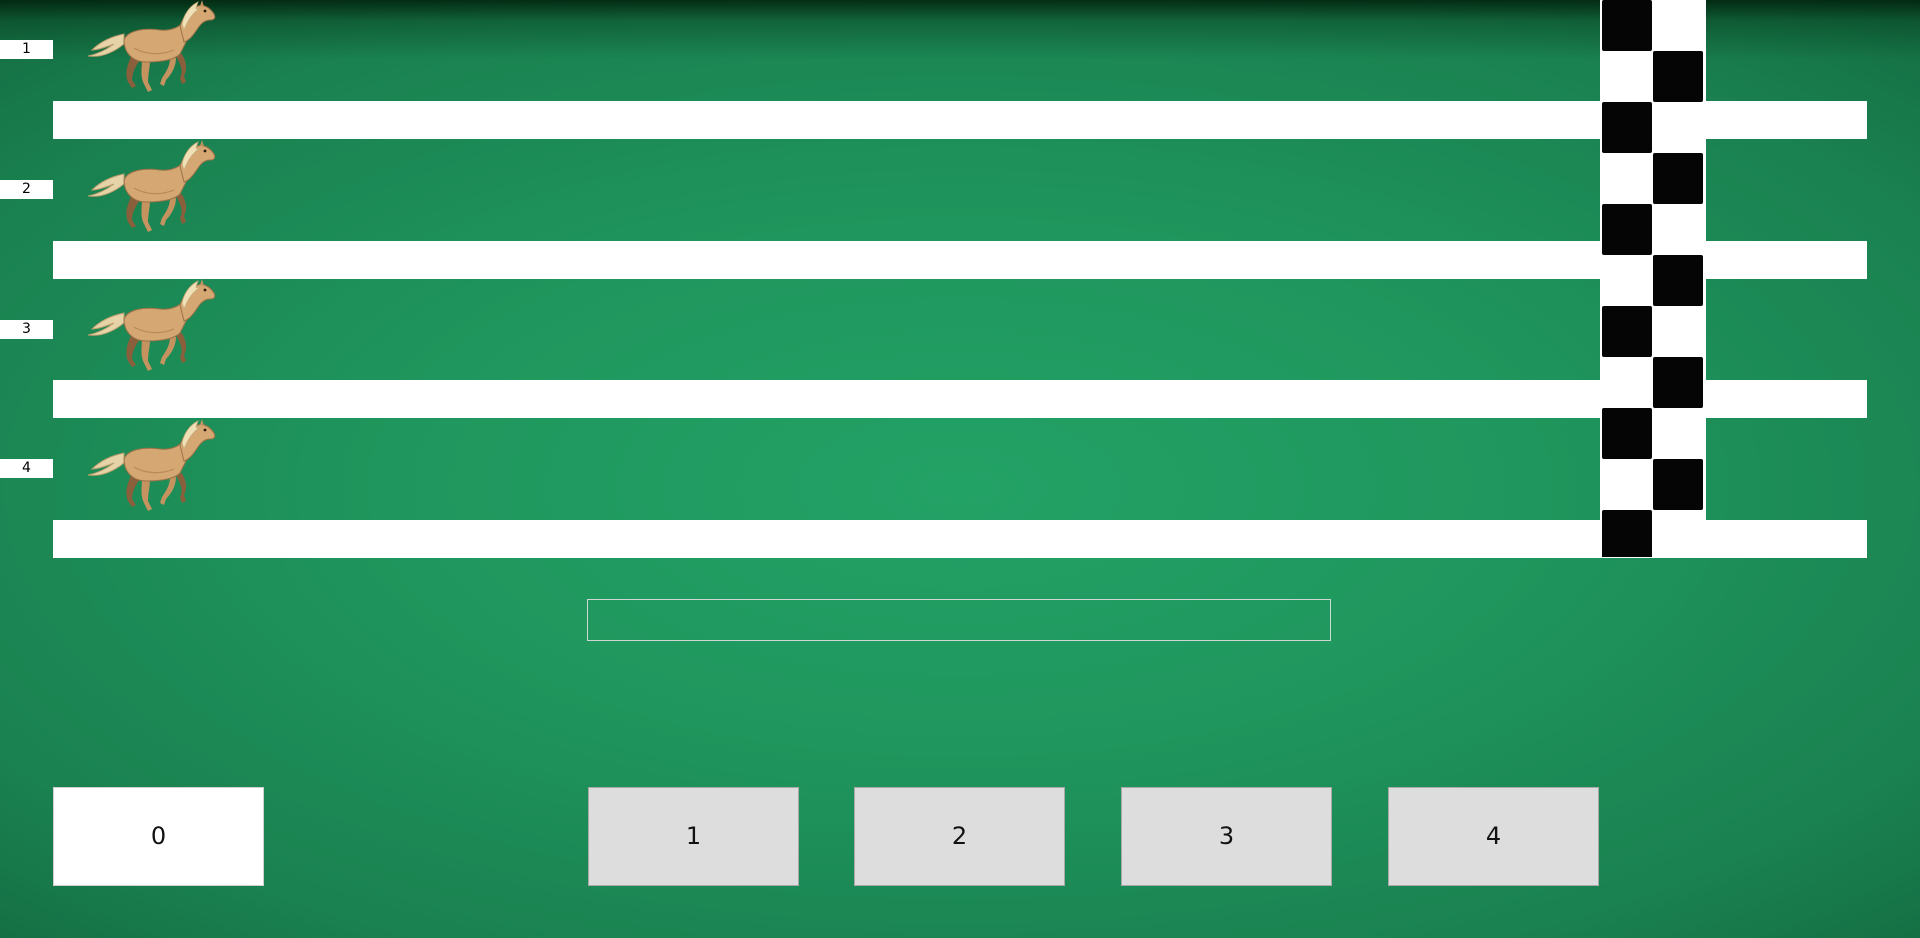 The image size is (1920, 938). What do you see at coordinates (151, 327) in the screenshot?
I see `horse-3-icon` at bounding box center [151, 327].